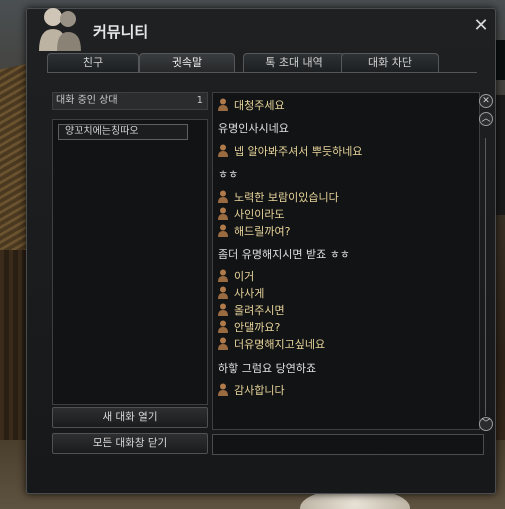 The height and width of the screenshot is (509, 505). What do you see at coordinates (199, 100) in the screenshot?
I see `active-chats-count: 1` at bounding box center [199, 100].